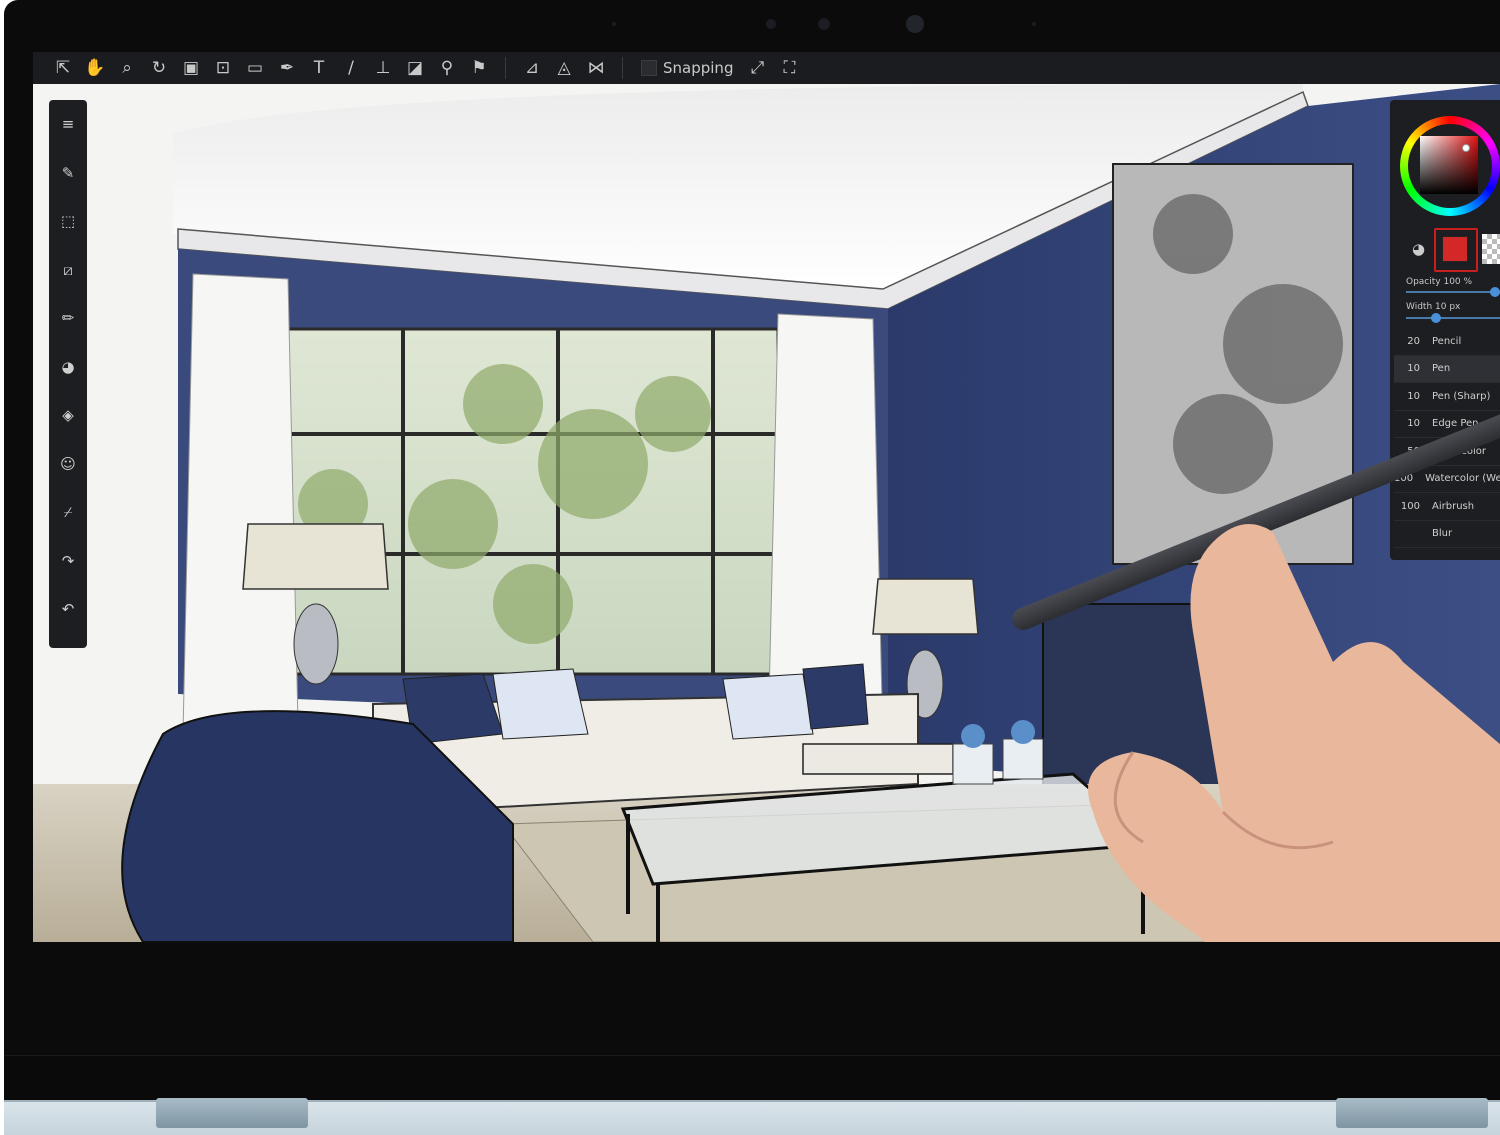 The image size is (1500, 1135). What do you see at coordinates (68, 270) in the screenshot?
I see `transform-icon: ⧄` at bounding box center [68, 270].